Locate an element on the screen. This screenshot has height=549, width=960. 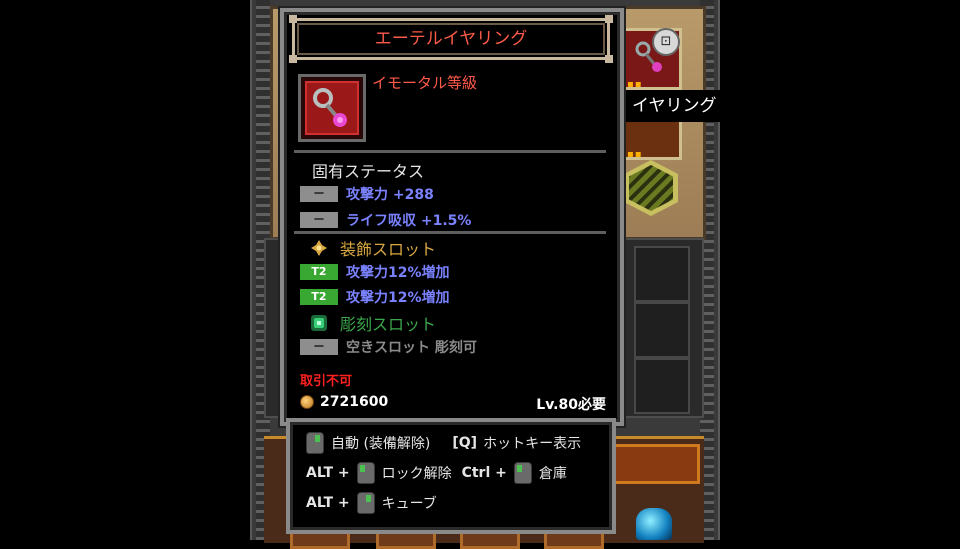
hint-line: ALT + ロック解除 Ctrl + 倉庫 is located at coordinates (436, 473).